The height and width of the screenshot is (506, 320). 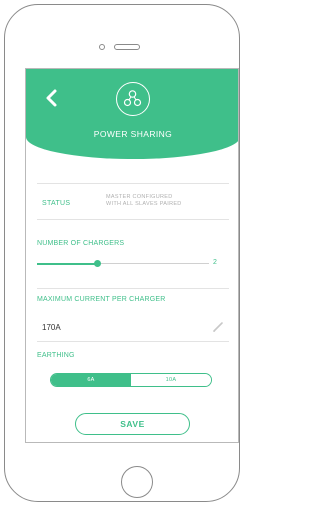 I want to click on power-sharing-nodes-icon, so click(x=132, y=98).